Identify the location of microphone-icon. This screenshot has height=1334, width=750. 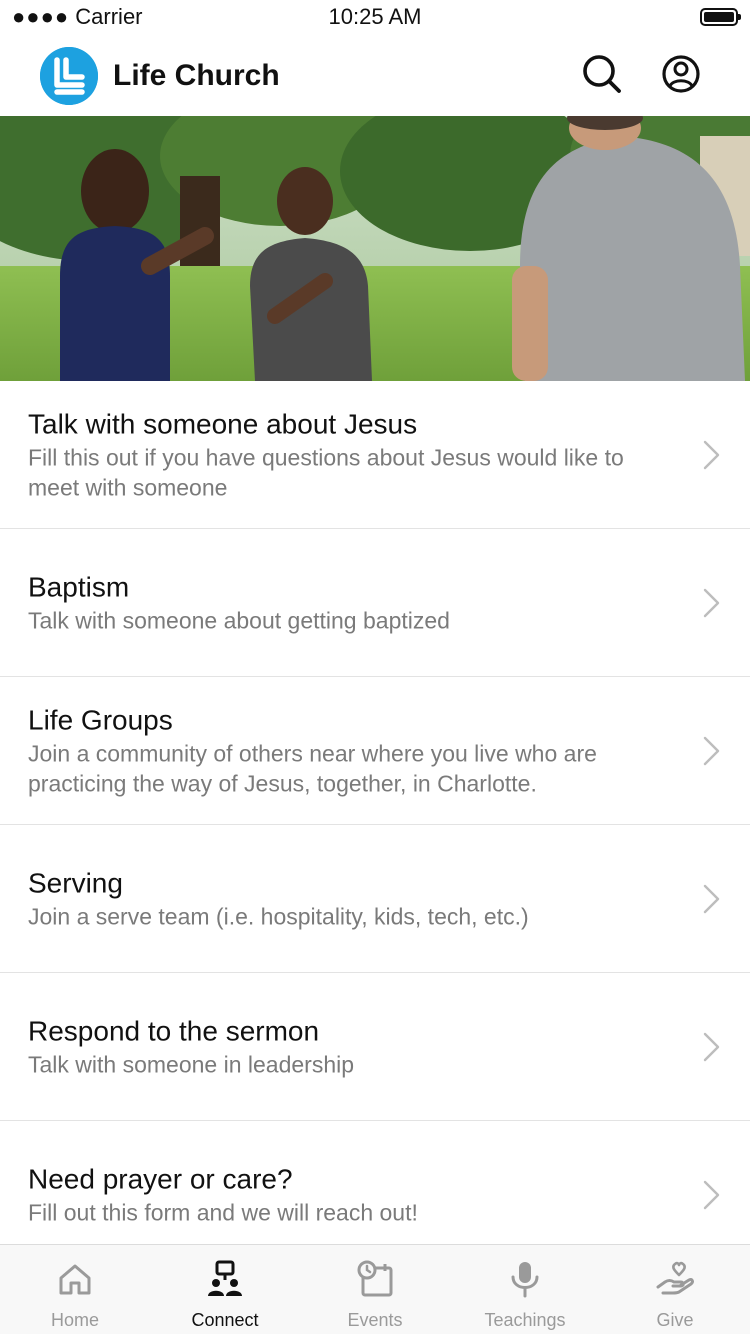
(525, 1280).